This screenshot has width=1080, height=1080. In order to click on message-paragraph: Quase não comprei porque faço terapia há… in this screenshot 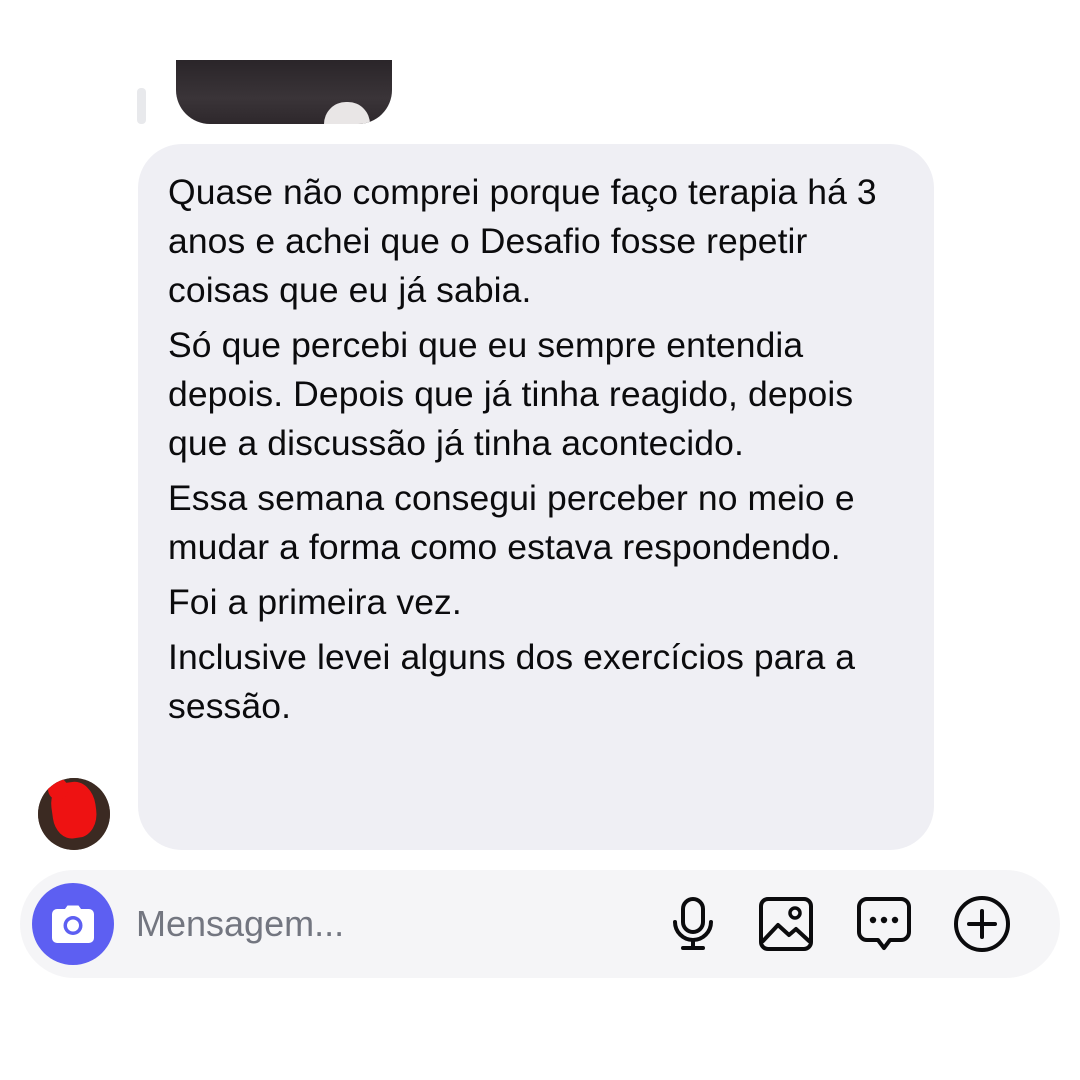, I will do `click(522, 241)`.